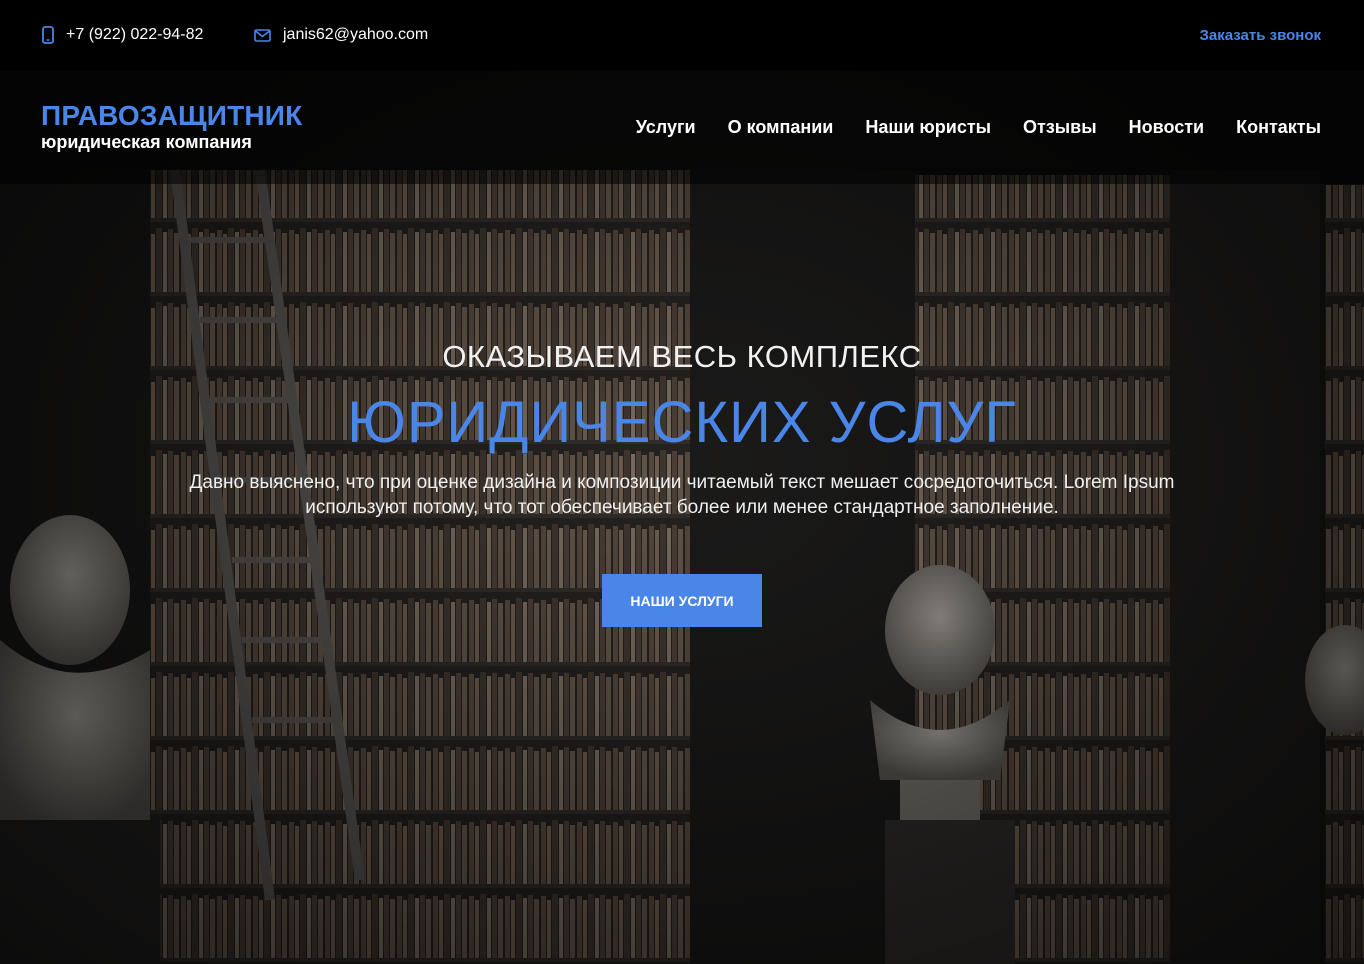 This screenshot has width=1364, height=964. I want to click on nav-item-news: Новости, so click(1166, 127).